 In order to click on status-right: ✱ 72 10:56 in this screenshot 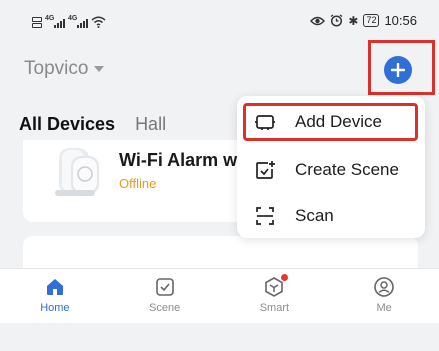, I will do `click(363, 20)`.